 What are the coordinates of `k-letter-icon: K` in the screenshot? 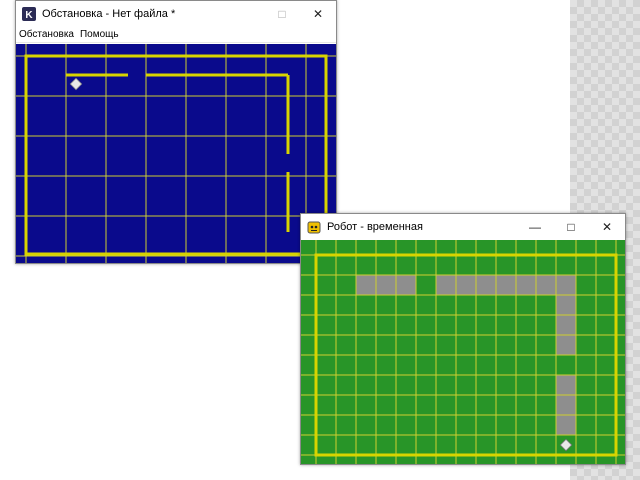 It's located at (29, 14).